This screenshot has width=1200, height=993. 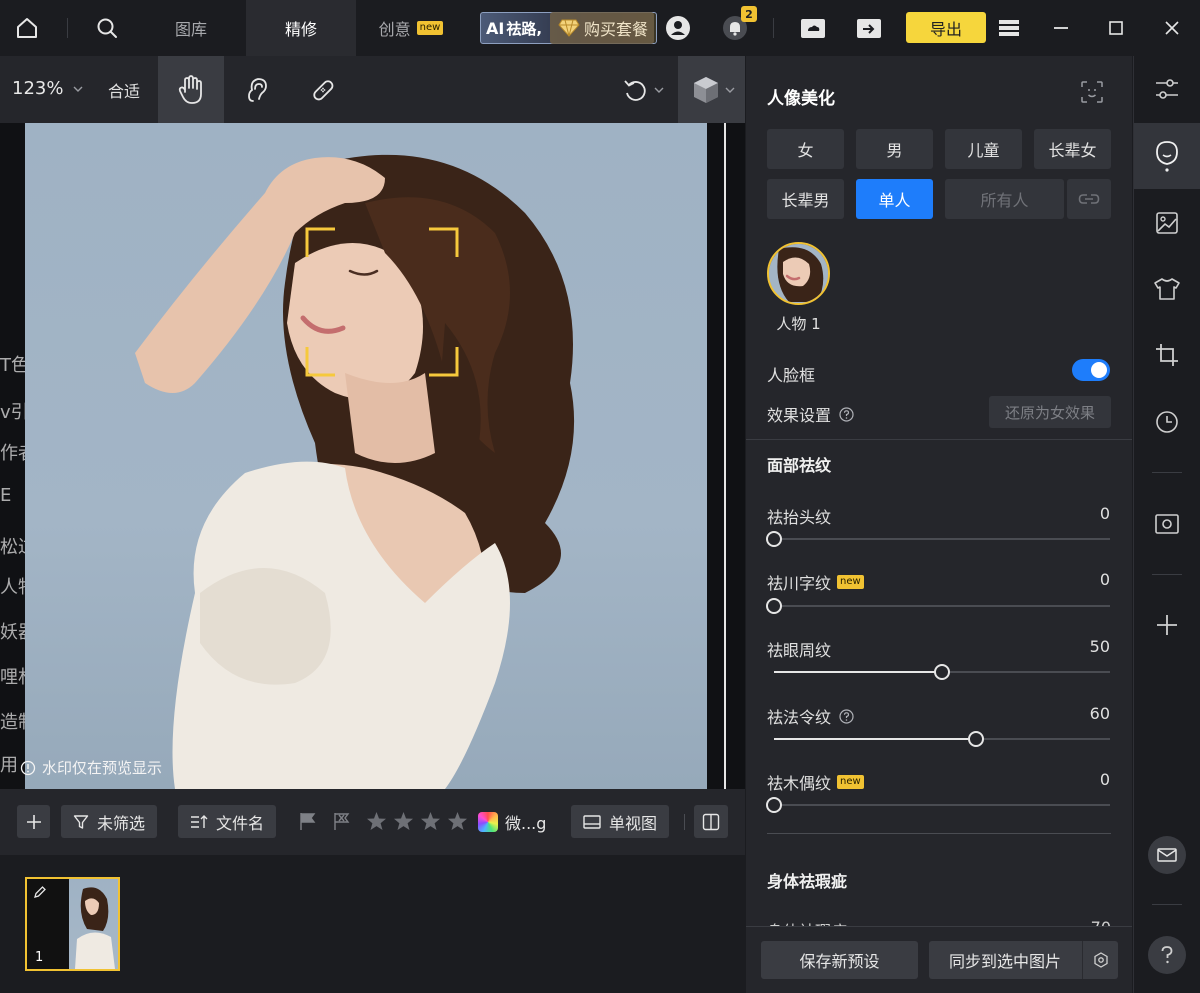 What do you see at coordinates (983, 149) in the screenshot?
I see `gender-child-button: 儿童` at bounding box center [983, 149].